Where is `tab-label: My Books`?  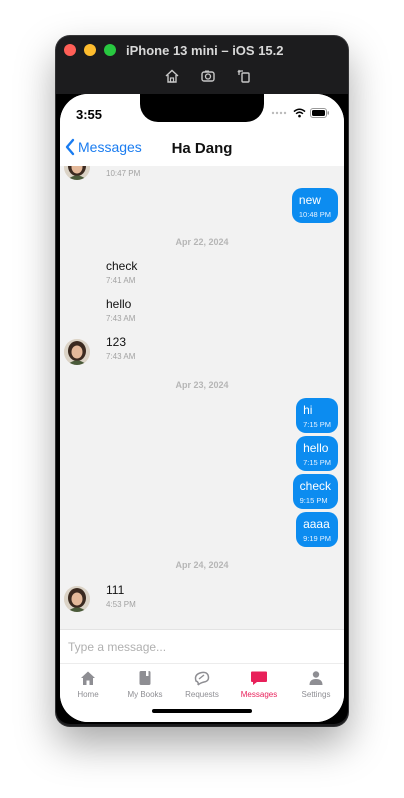 tab-label: My Books is located at coordinates (145, 694).